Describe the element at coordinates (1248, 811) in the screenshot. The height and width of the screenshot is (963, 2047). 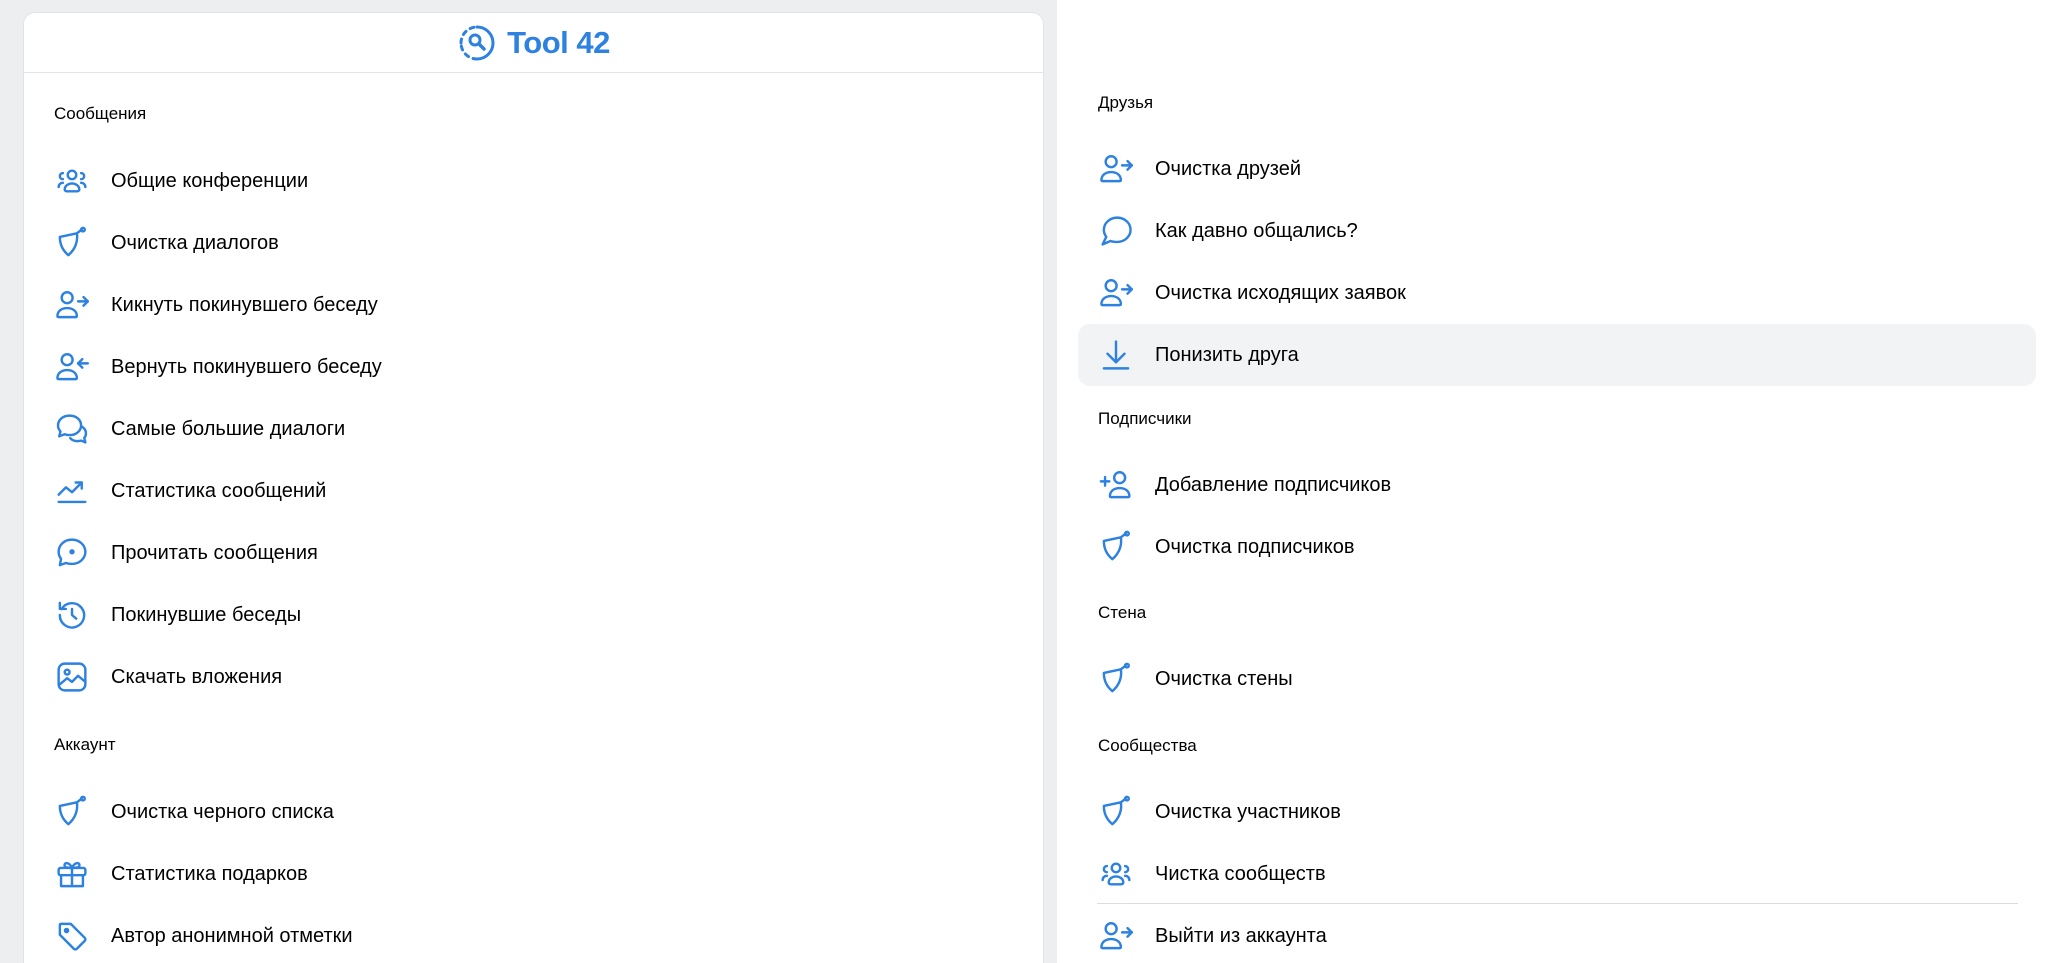
I see `menu-item-label: Очистка участников` at that location.